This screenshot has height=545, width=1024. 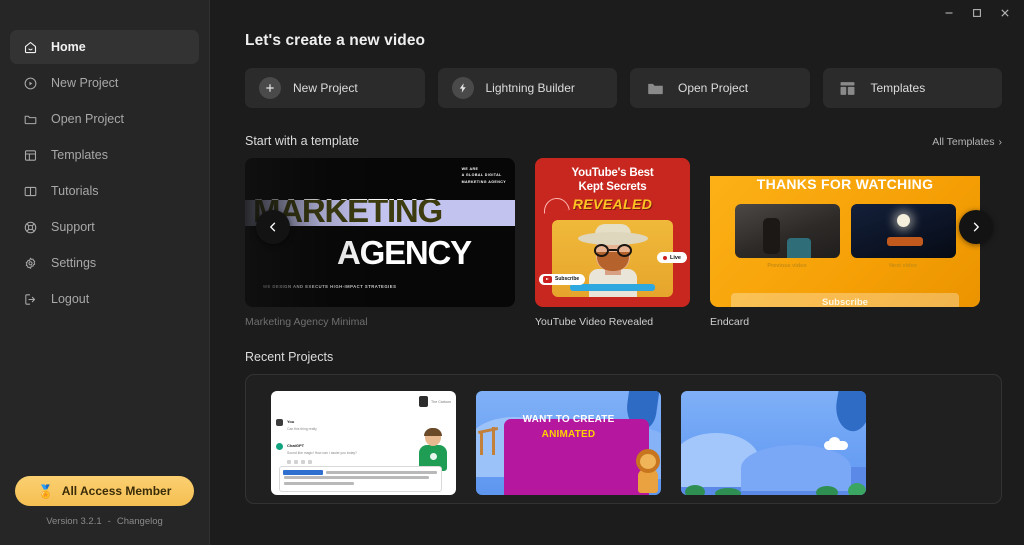 I want to click on all-templates-link: All Templates ›, so click(x=967, y=142).